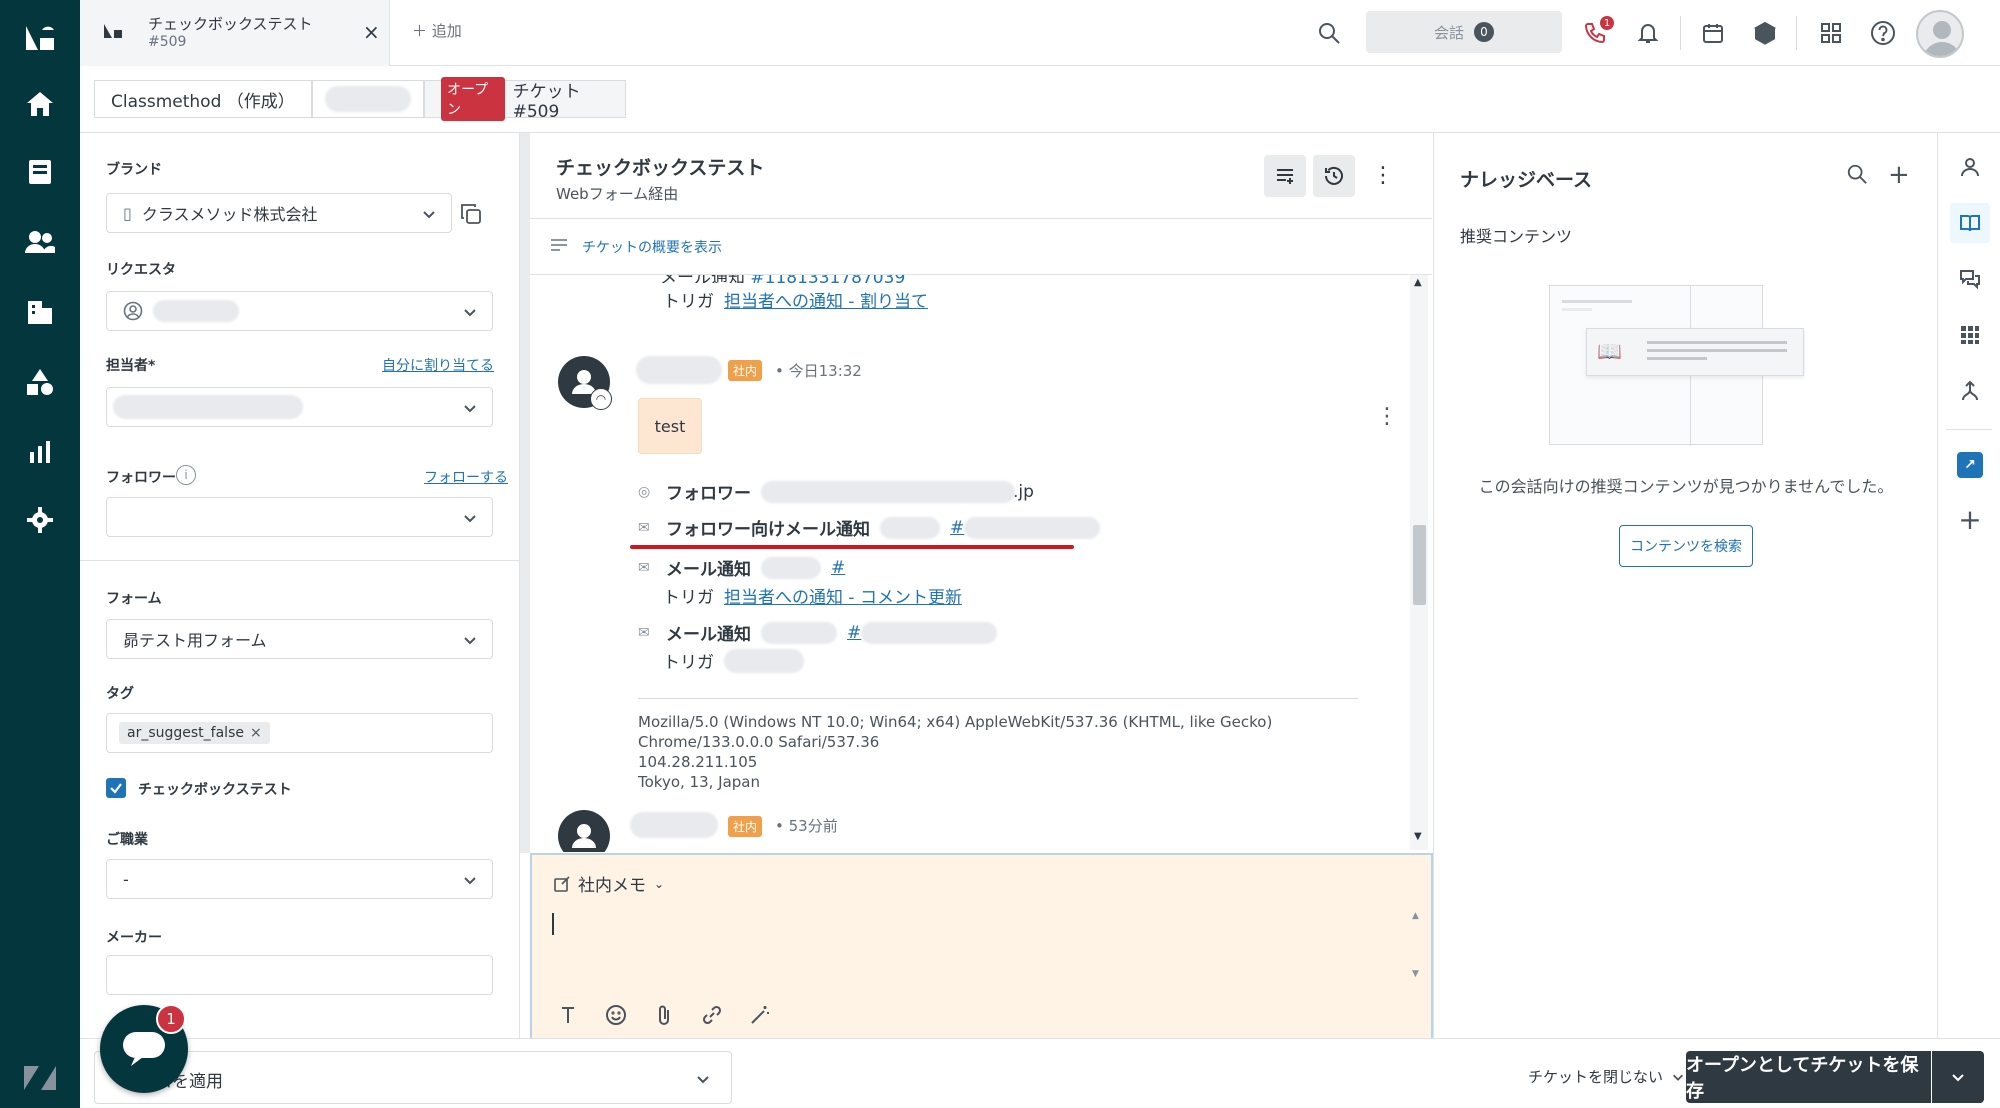 This screenshot has width=2000, height=1108. Describe the element at coordinates (299, 639) in the screenshot. I see `form-select: 昴テスト用フォーム` at that location.